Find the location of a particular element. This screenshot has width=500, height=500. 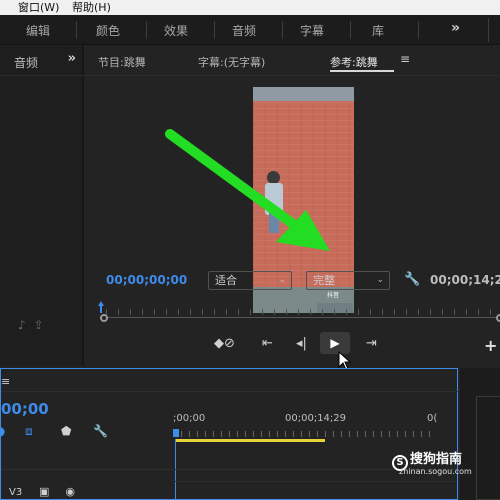

zoom-handle-left is located at coordinates (104, 318).